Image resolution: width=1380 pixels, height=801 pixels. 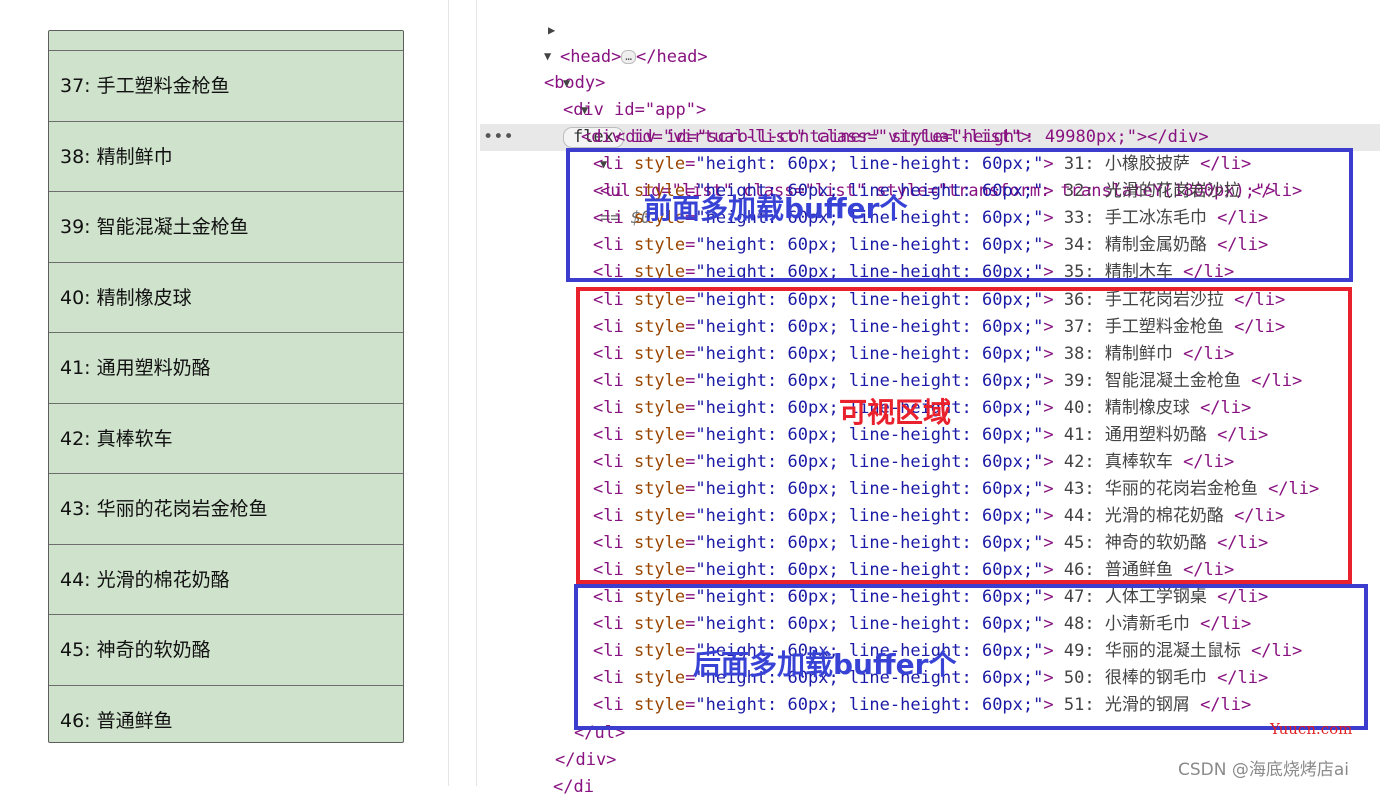 I want to click on gutter-divider, so click(x=476, y=393).